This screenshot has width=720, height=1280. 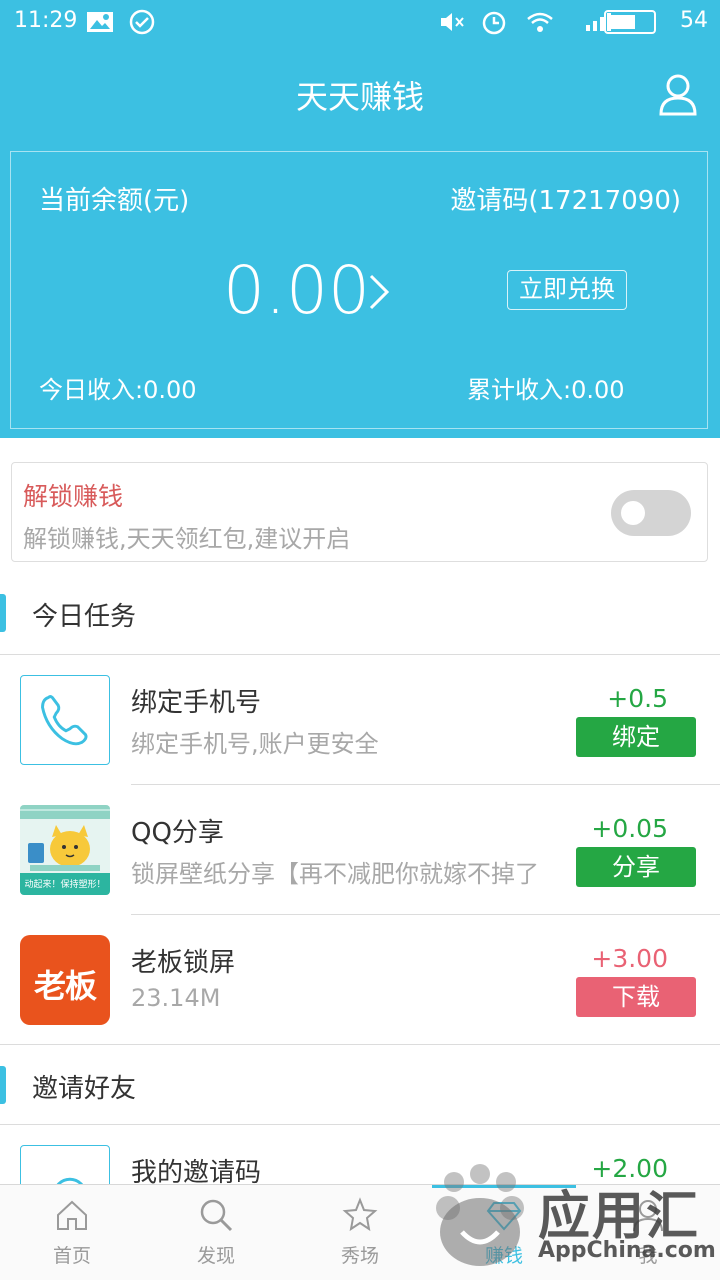 I want to click on nav-item-show: 秀场, so click(x=360, y=1232).